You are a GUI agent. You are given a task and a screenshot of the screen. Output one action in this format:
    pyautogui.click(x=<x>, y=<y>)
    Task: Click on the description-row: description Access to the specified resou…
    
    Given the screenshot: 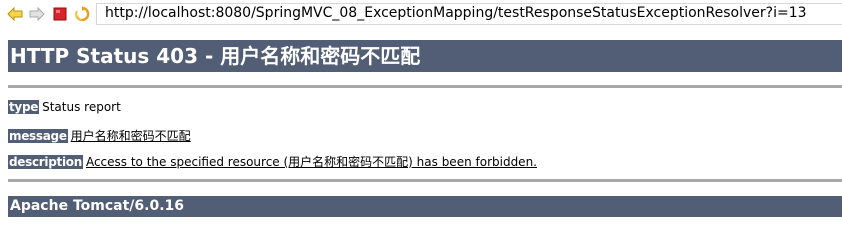 What is the action you would take?
    pyautogui.click(x=272, y=161)
    